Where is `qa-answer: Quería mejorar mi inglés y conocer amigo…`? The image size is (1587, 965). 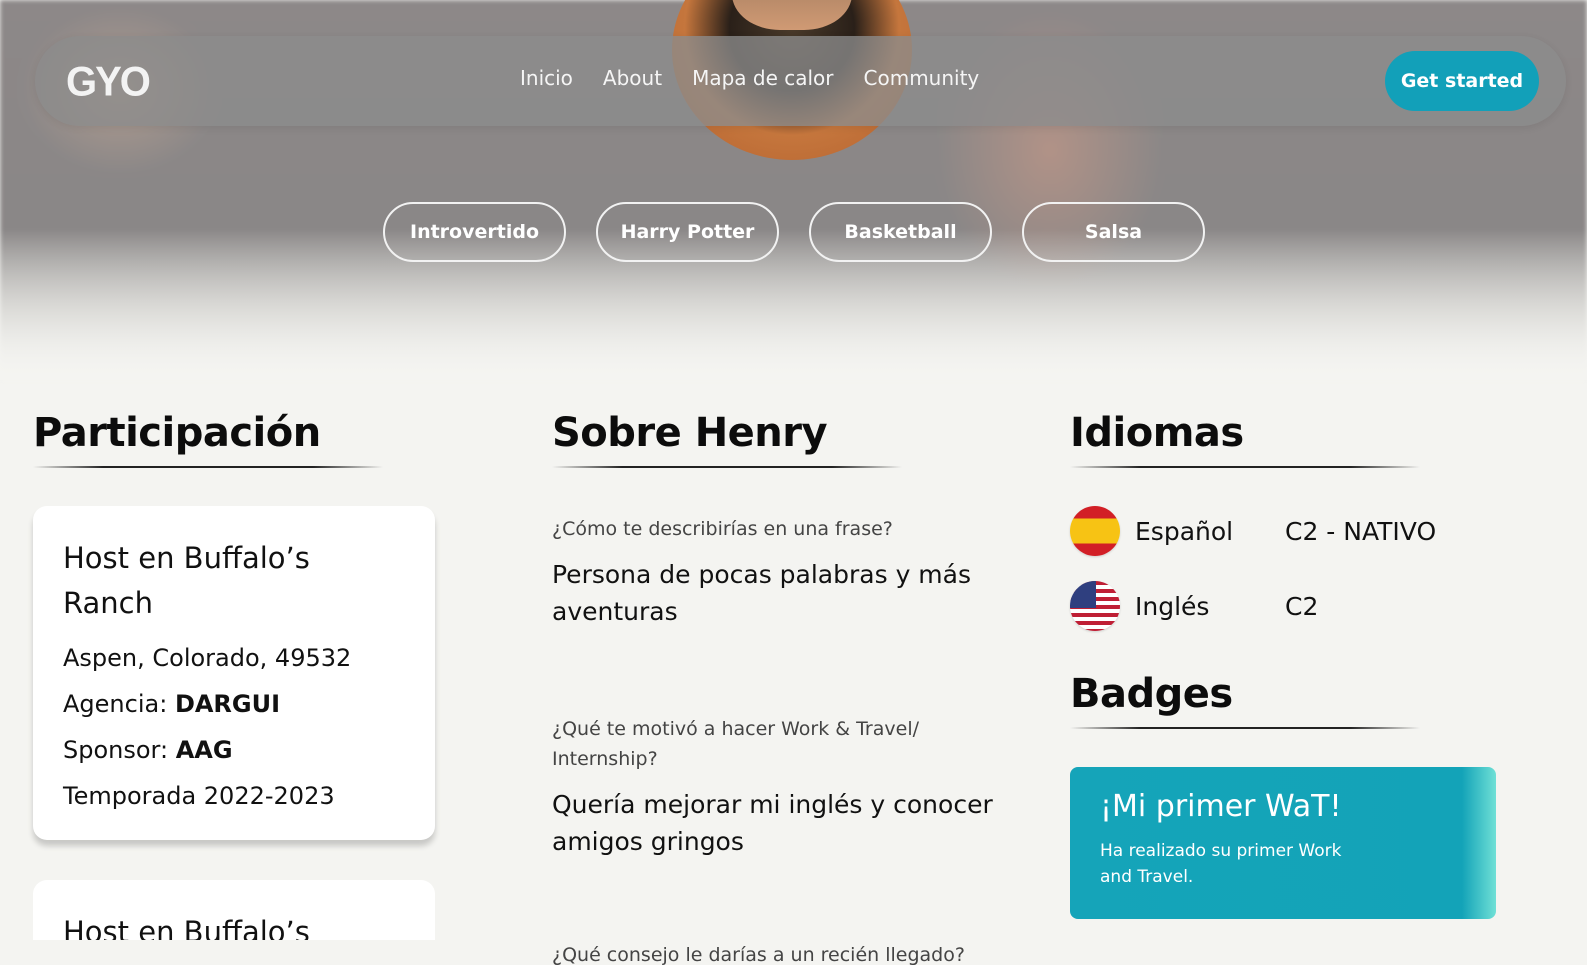 qa-answer: Quería mejorar mi inglés y conocer amigo… is located at coordinates (772, 823).